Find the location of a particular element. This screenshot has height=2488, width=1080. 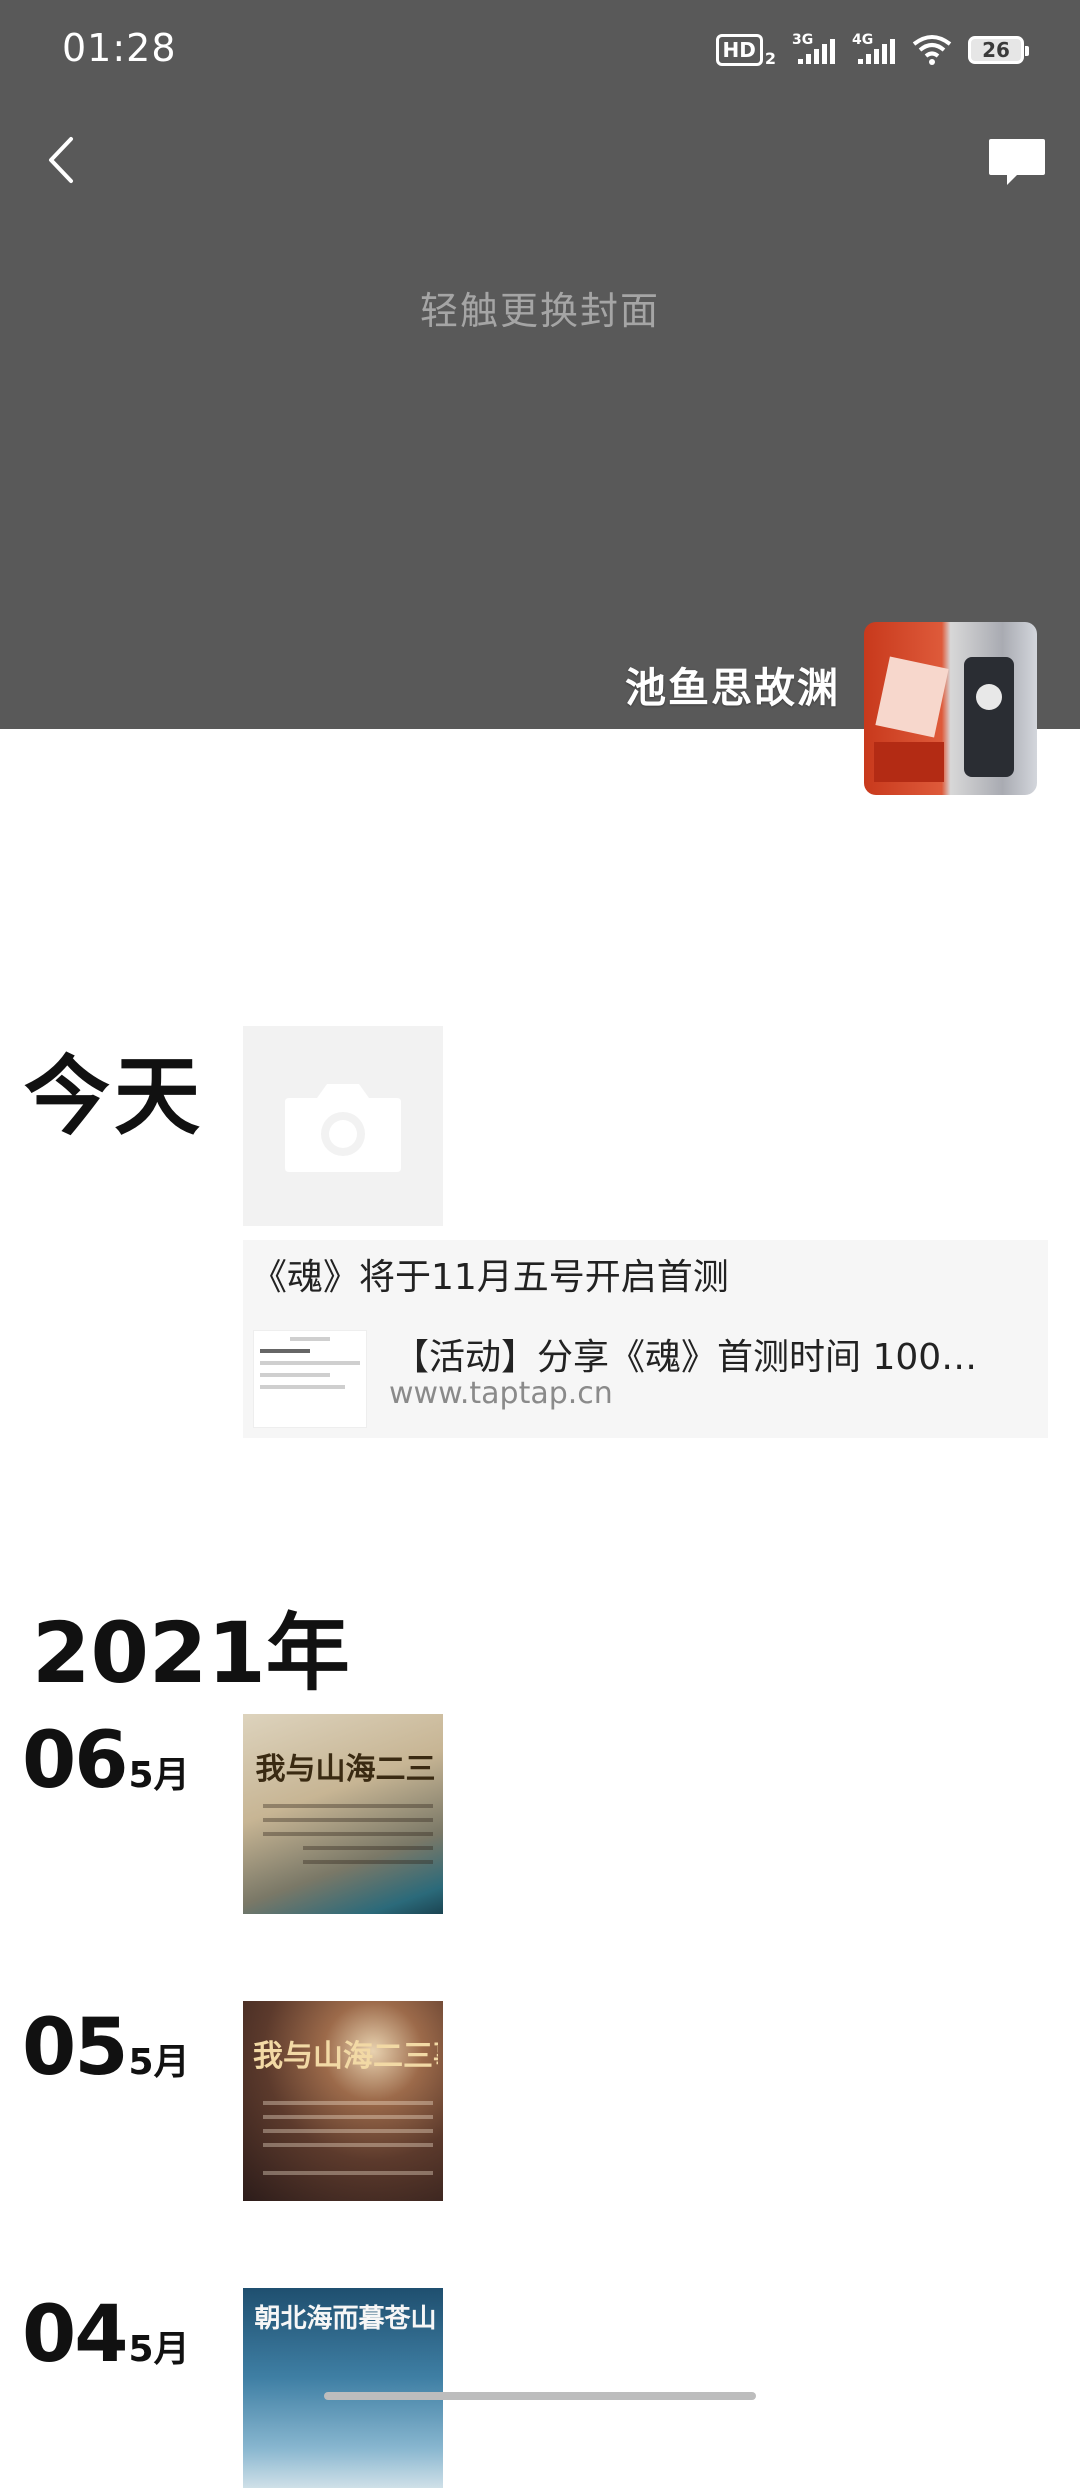

username: 池鱼思故渊 is located at coordinates (732, 688).